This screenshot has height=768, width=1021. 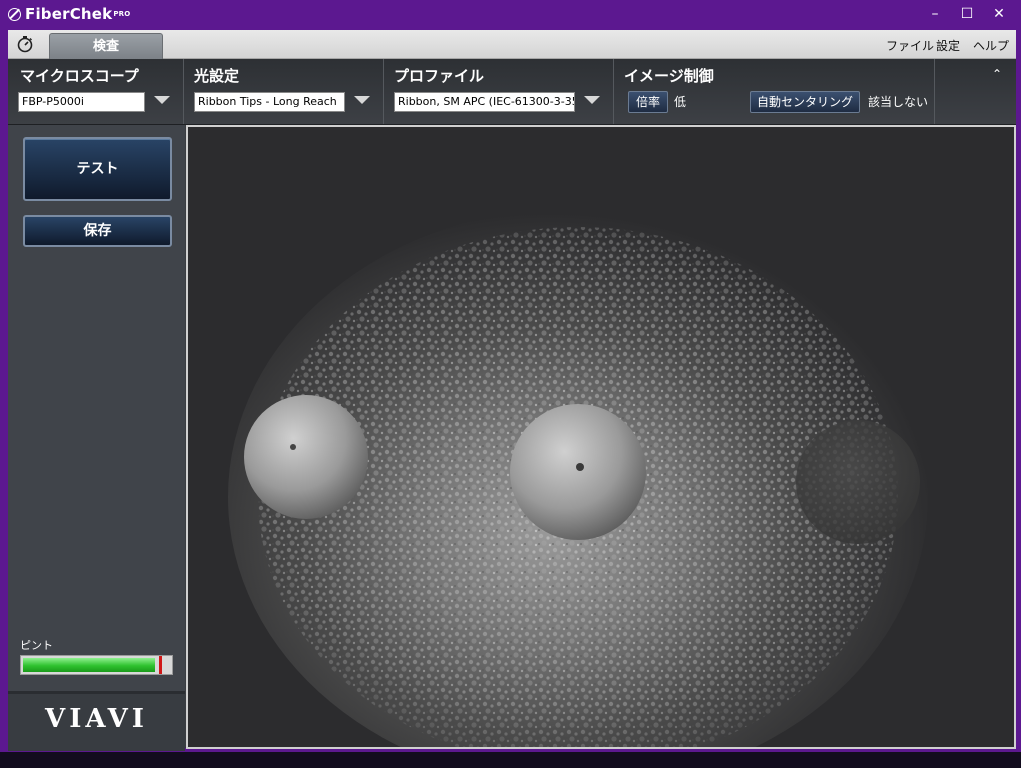 What do you see at coordinates (910, 45) in the screenshot?
I see `menu-file: ファイル` at bounding box center [910, 45].